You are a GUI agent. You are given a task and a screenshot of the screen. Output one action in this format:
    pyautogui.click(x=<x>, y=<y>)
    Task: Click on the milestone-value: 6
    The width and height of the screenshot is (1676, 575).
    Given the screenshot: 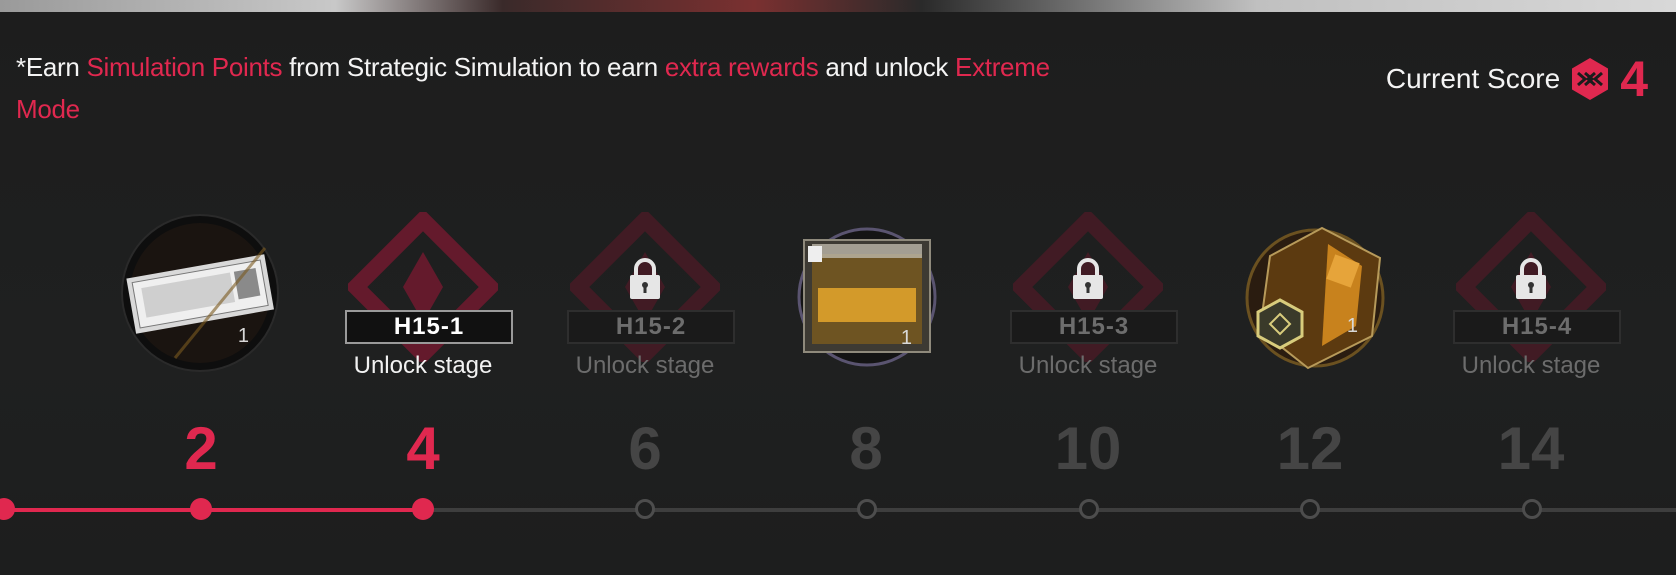 What is the action you would take?
    pyautogui.click(x=645, y=448)
    